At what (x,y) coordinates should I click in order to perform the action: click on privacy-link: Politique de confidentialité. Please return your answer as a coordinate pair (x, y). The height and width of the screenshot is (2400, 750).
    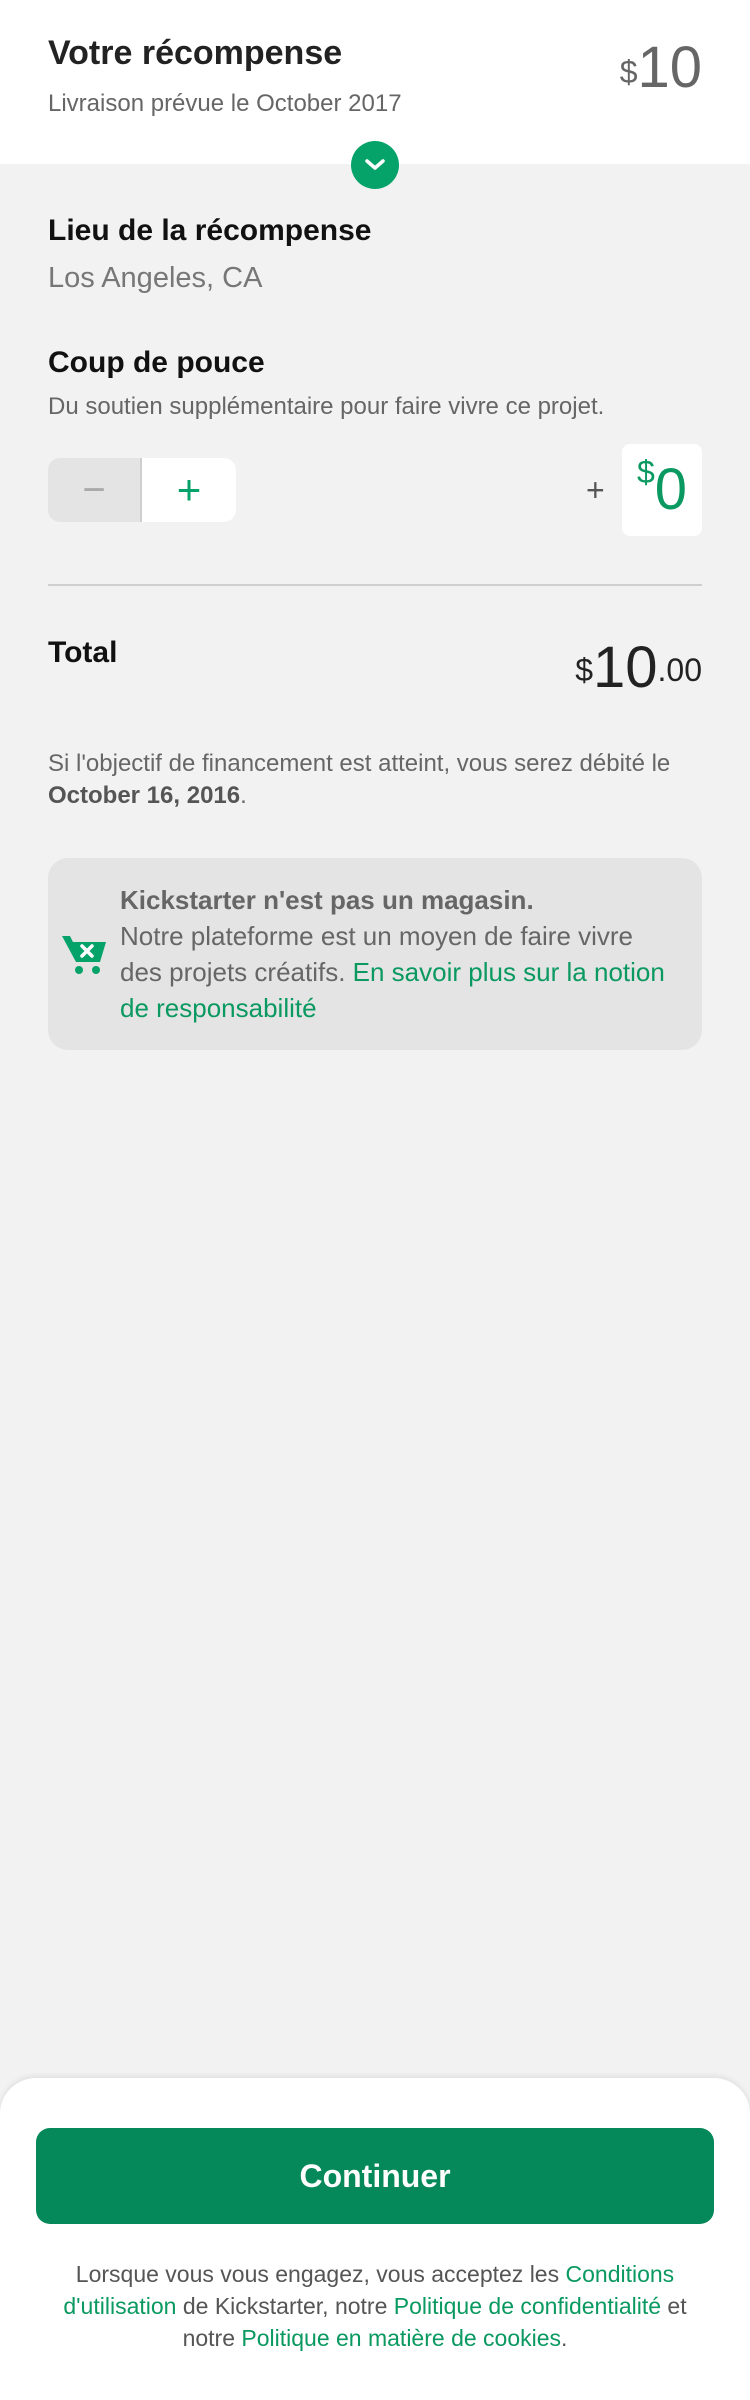
    Looking at the image, I should click on (527, 2306).